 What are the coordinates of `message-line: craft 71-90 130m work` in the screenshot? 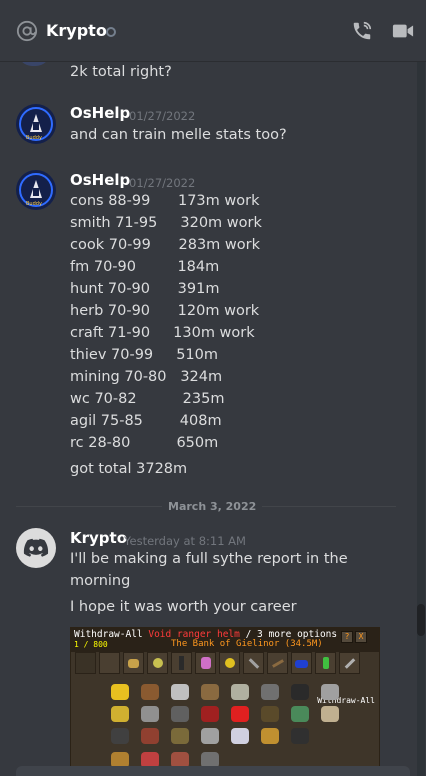 It's located at (162, 333).